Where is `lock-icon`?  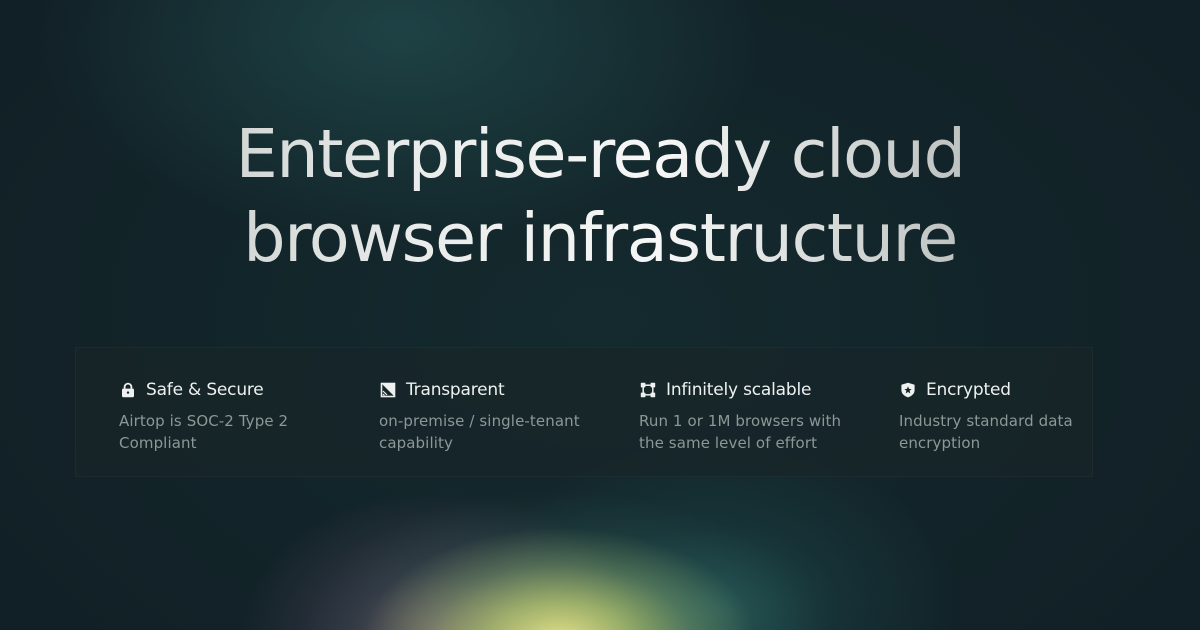
lock-icon is located at coordinates (127, 390).